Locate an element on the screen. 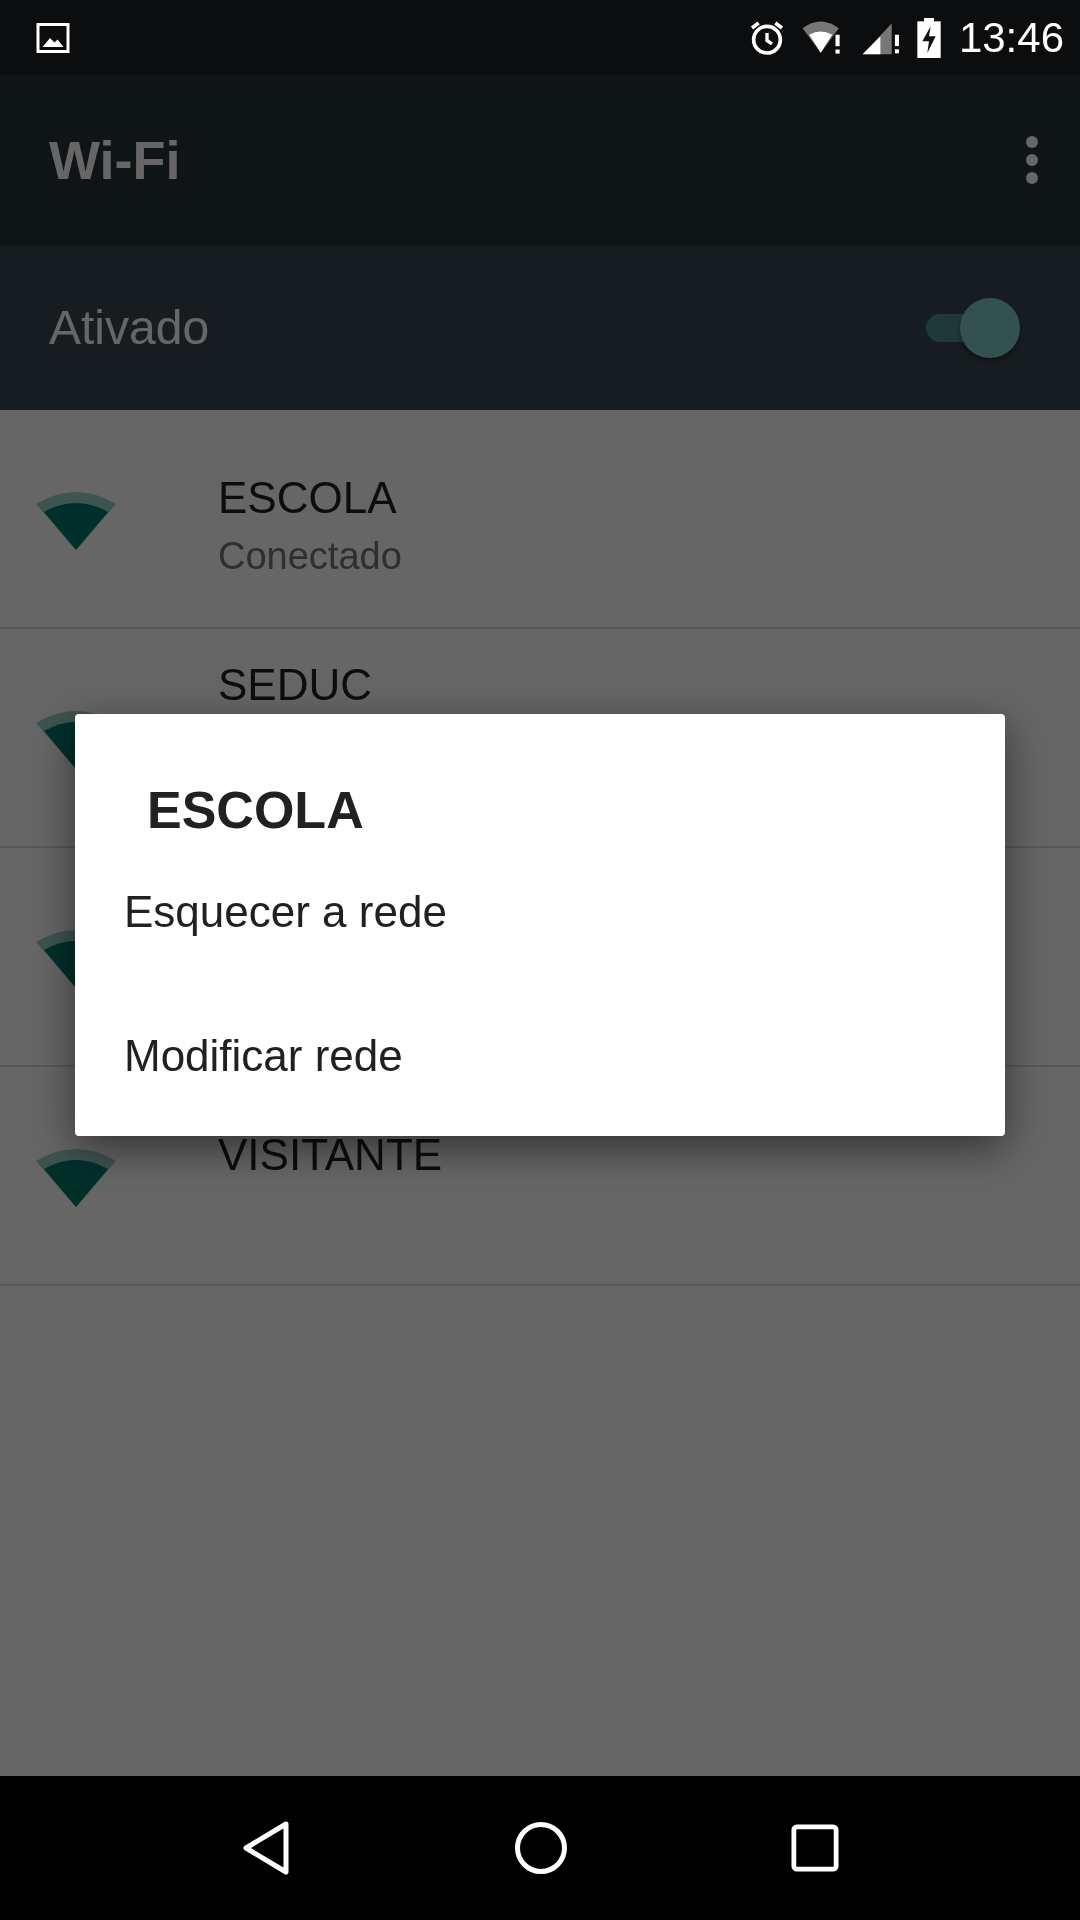  menu-item: Esquecer a rede is located at coordinates (540, 912).